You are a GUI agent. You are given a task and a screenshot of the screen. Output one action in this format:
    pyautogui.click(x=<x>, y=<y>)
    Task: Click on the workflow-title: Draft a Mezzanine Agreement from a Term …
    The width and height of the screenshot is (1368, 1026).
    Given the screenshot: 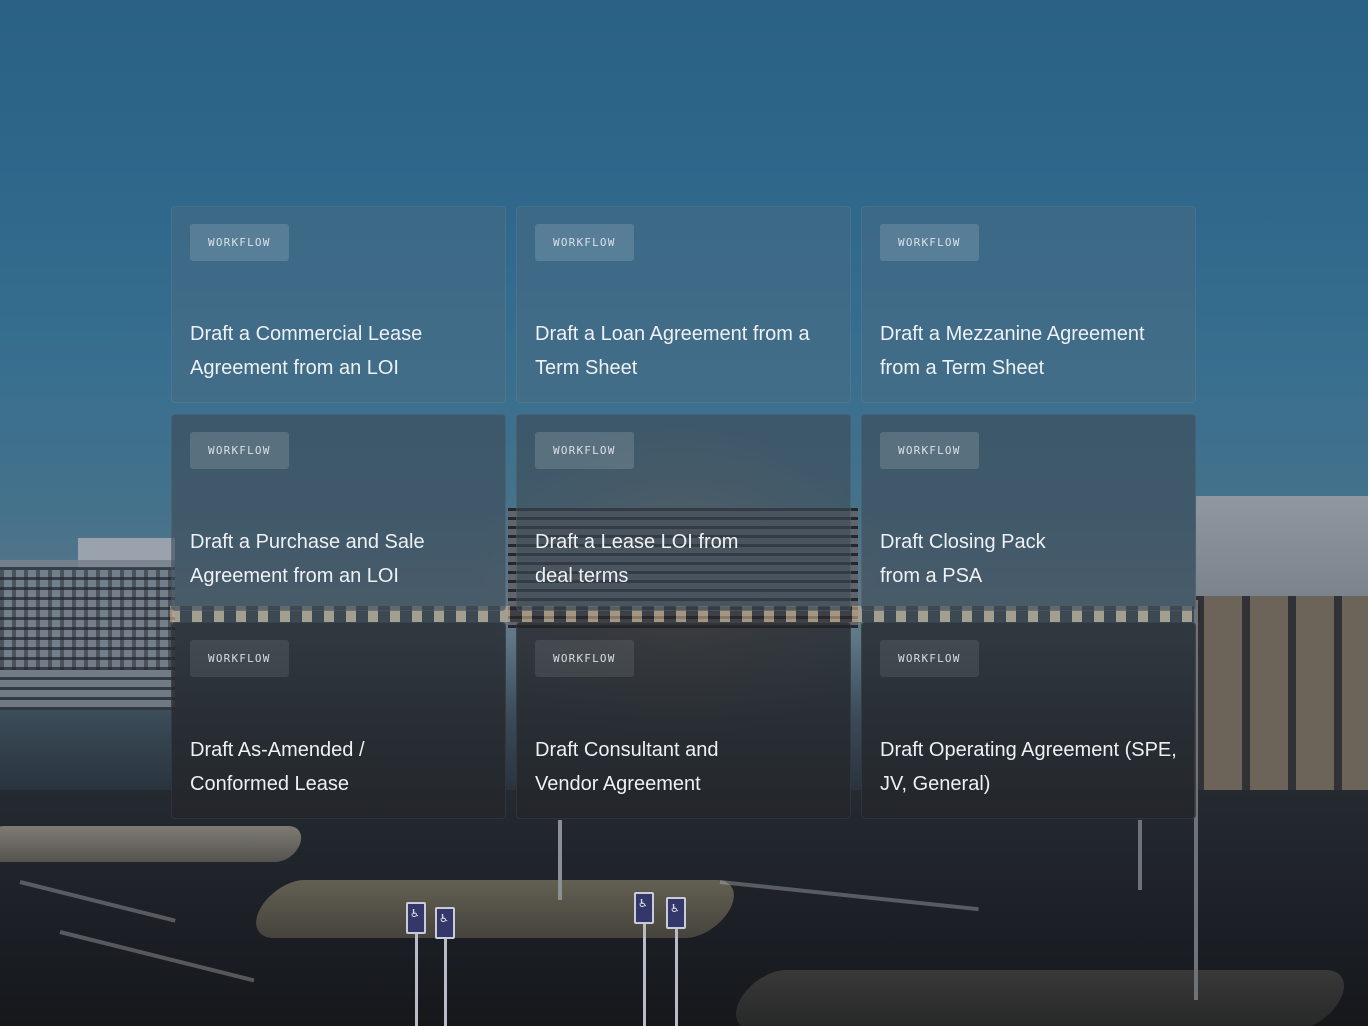 What is the action you would take?
    pyautogui.click(x=1012, y=351)
    